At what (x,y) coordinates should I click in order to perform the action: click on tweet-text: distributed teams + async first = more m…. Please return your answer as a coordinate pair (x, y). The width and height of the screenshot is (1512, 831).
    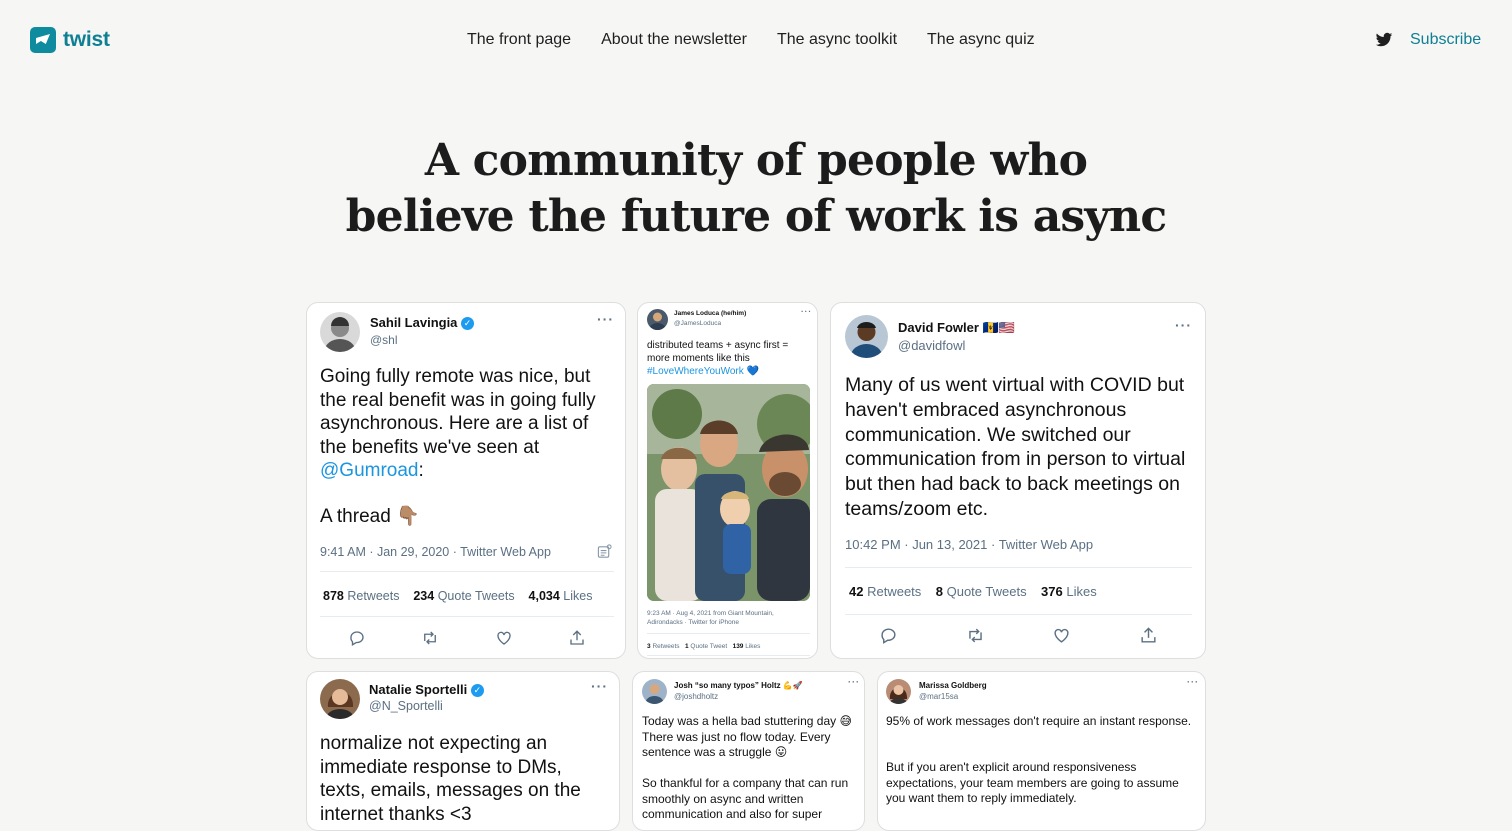
    Looking at the image, I should click on (718, 358).